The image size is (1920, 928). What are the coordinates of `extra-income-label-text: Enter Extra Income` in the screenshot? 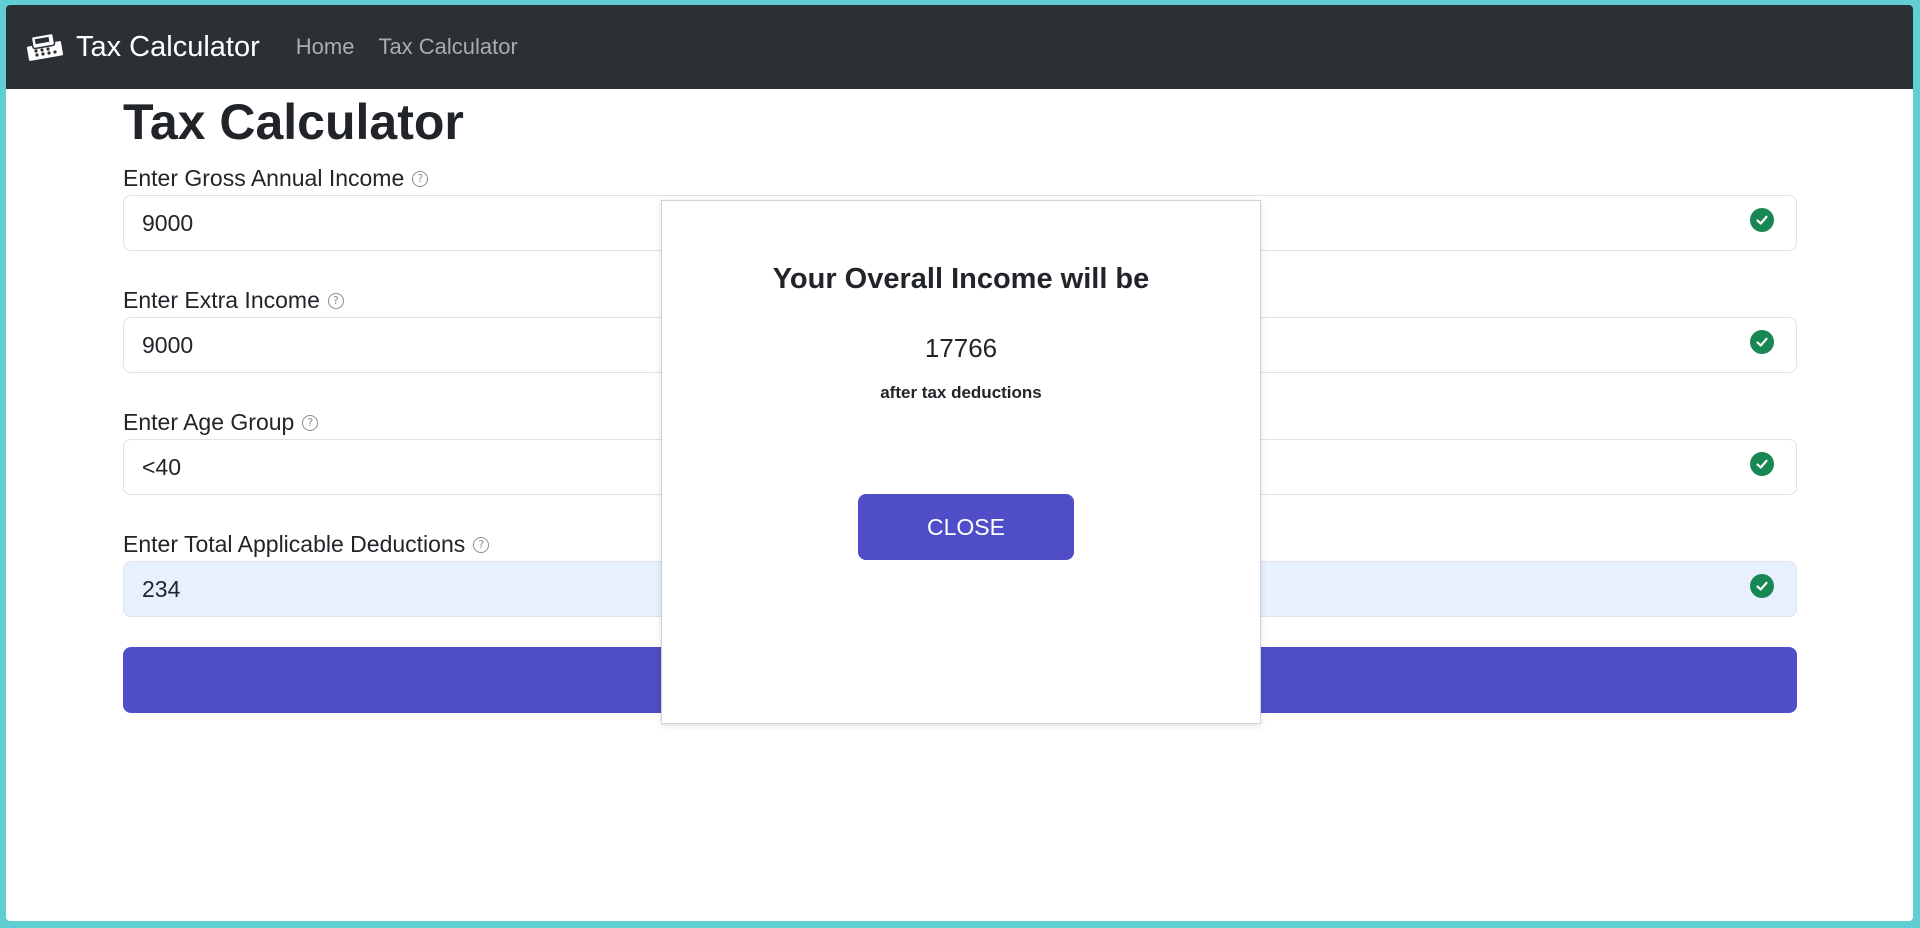 It's located at (221, 300).